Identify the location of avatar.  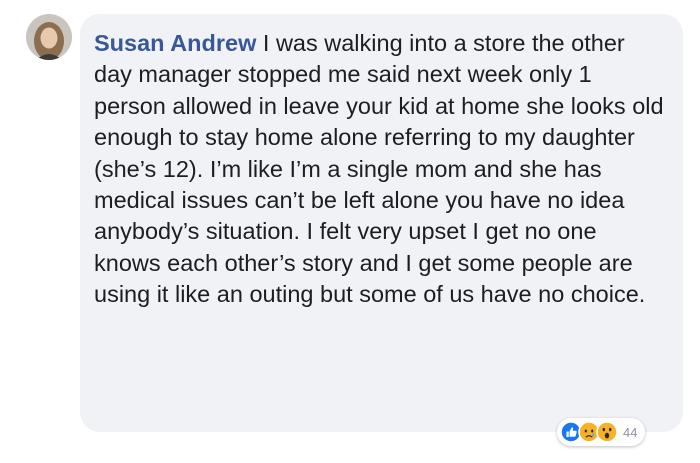
(49, 37).